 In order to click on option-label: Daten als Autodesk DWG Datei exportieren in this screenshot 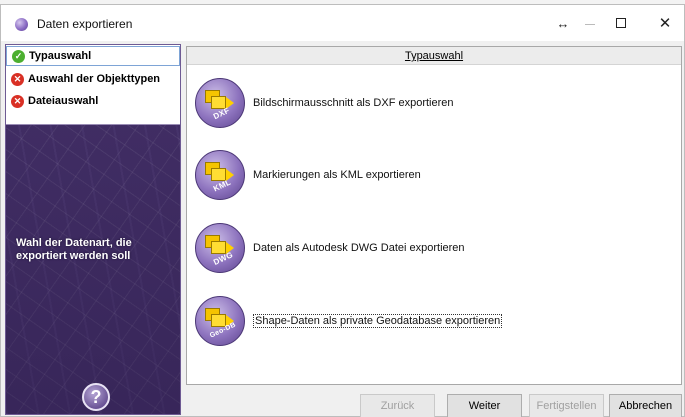, I will do `click(359, 248)`.